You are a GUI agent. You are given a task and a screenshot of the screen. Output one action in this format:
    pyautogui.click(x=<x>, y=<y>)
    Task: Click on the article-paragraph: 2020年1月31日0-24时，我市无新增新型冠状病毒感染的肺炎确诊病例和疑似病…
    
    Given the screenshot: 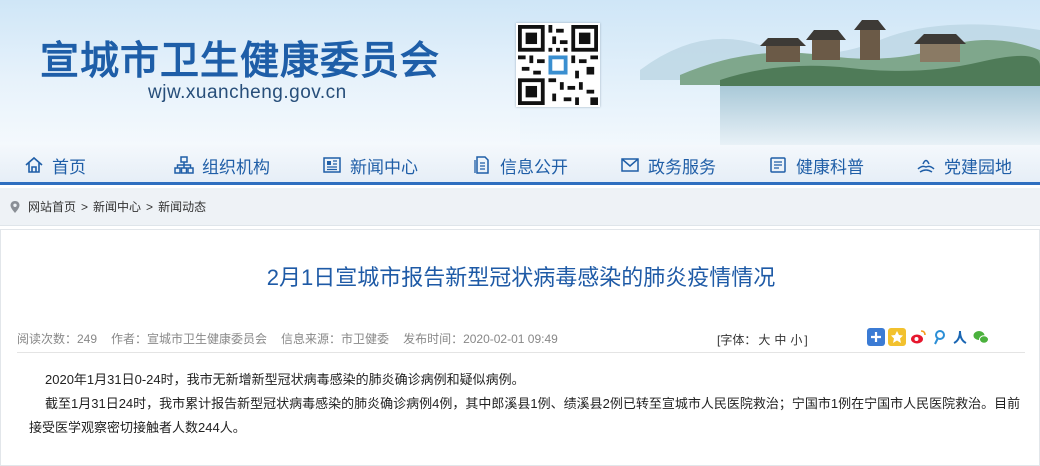 What is the action you would take?
    pyautogui.click(x=285, y=379)
    